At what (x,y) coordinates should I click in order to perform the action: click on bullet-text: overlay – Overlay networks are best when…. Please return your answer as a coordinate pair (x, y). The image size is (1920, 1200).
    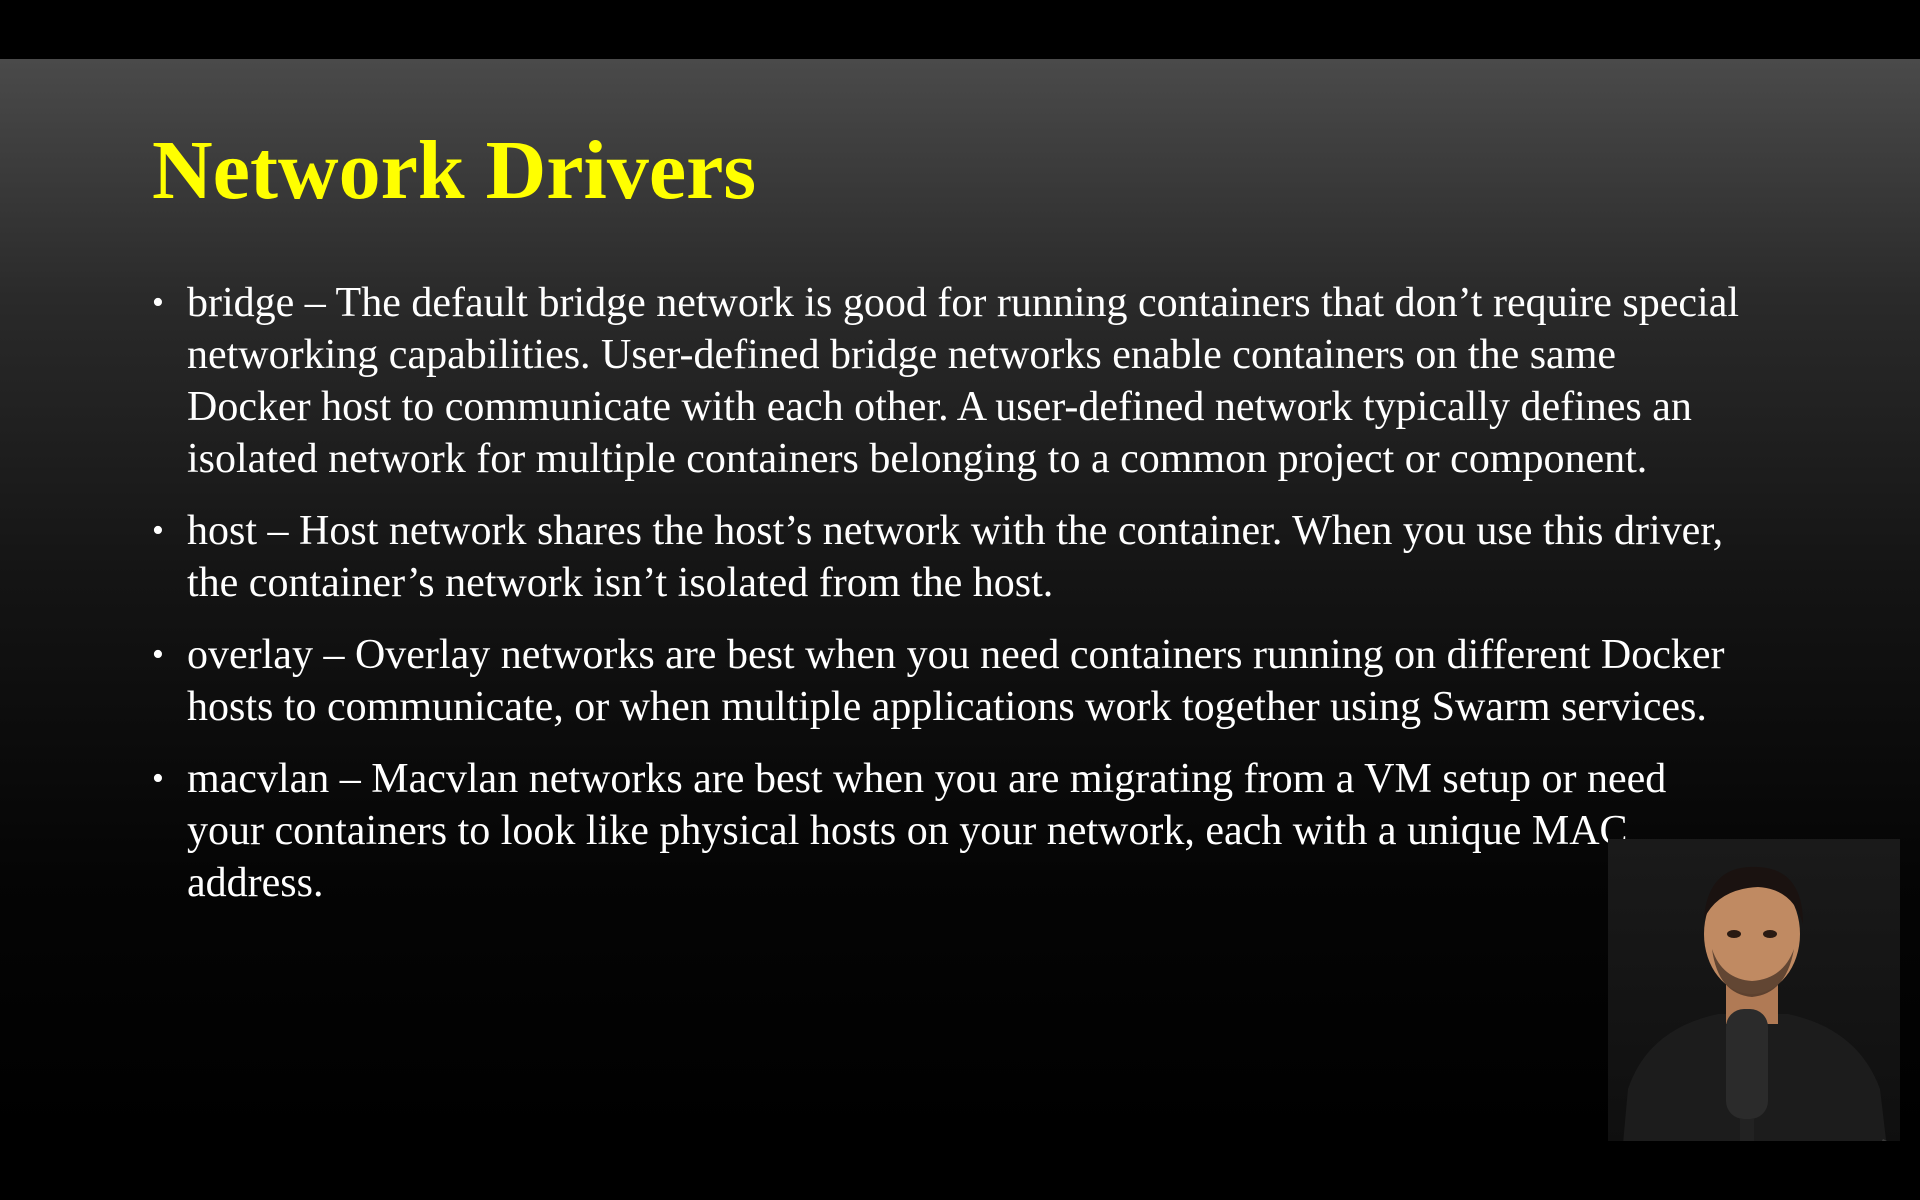
    Looking at the image, I should click on (956, 681).